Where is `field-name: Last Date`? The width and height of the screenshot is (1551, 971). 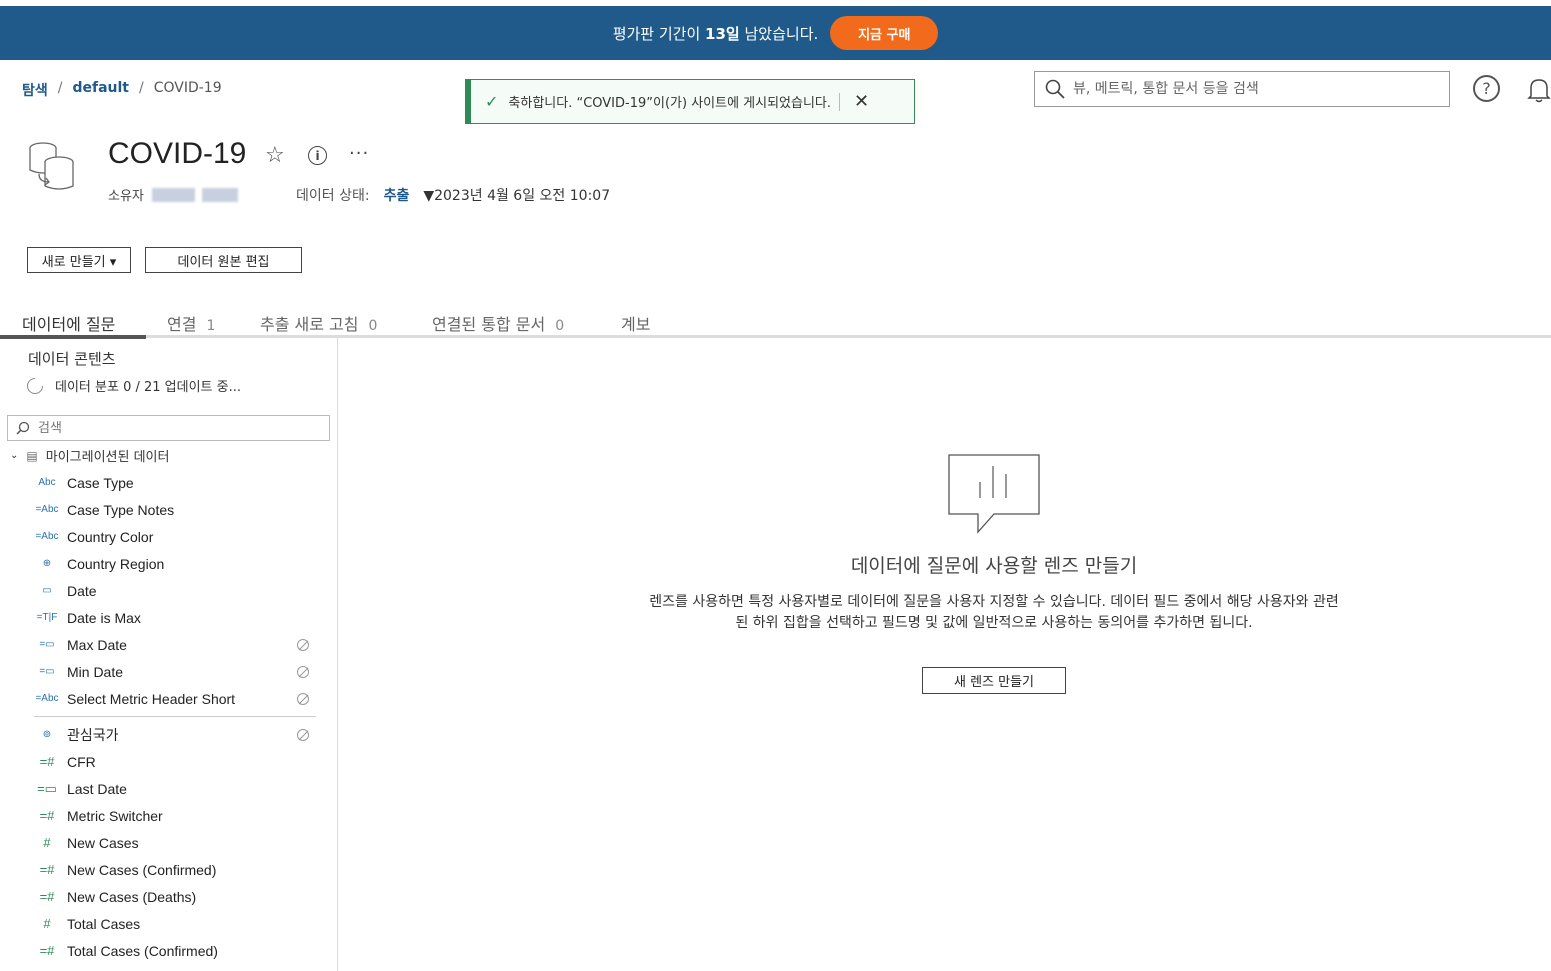 field-name: Last Date is located at coordinates (97, 788).